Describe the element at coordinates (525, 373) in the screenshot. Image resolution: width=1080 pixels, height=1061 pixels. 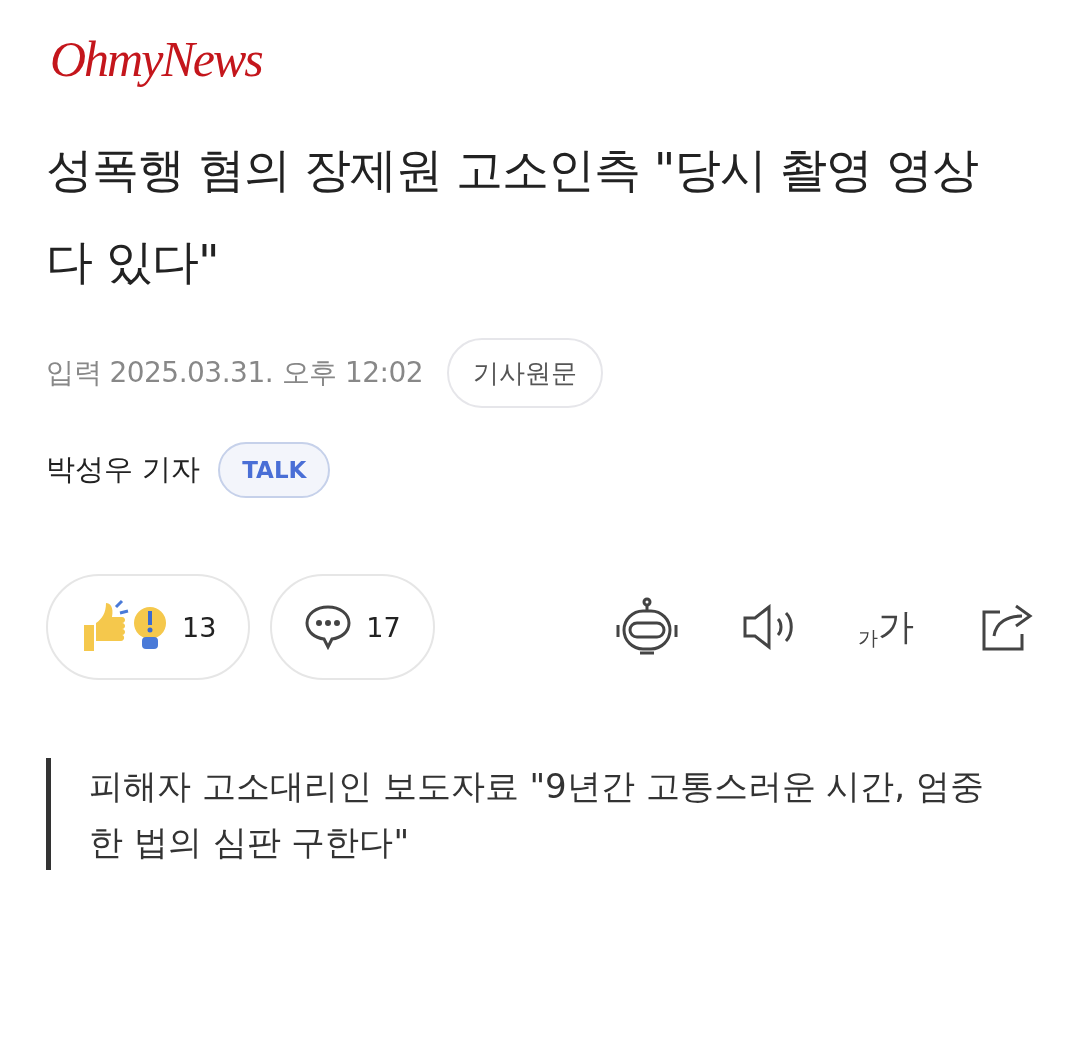
I see `original-article-button: 기사원문` at that location.